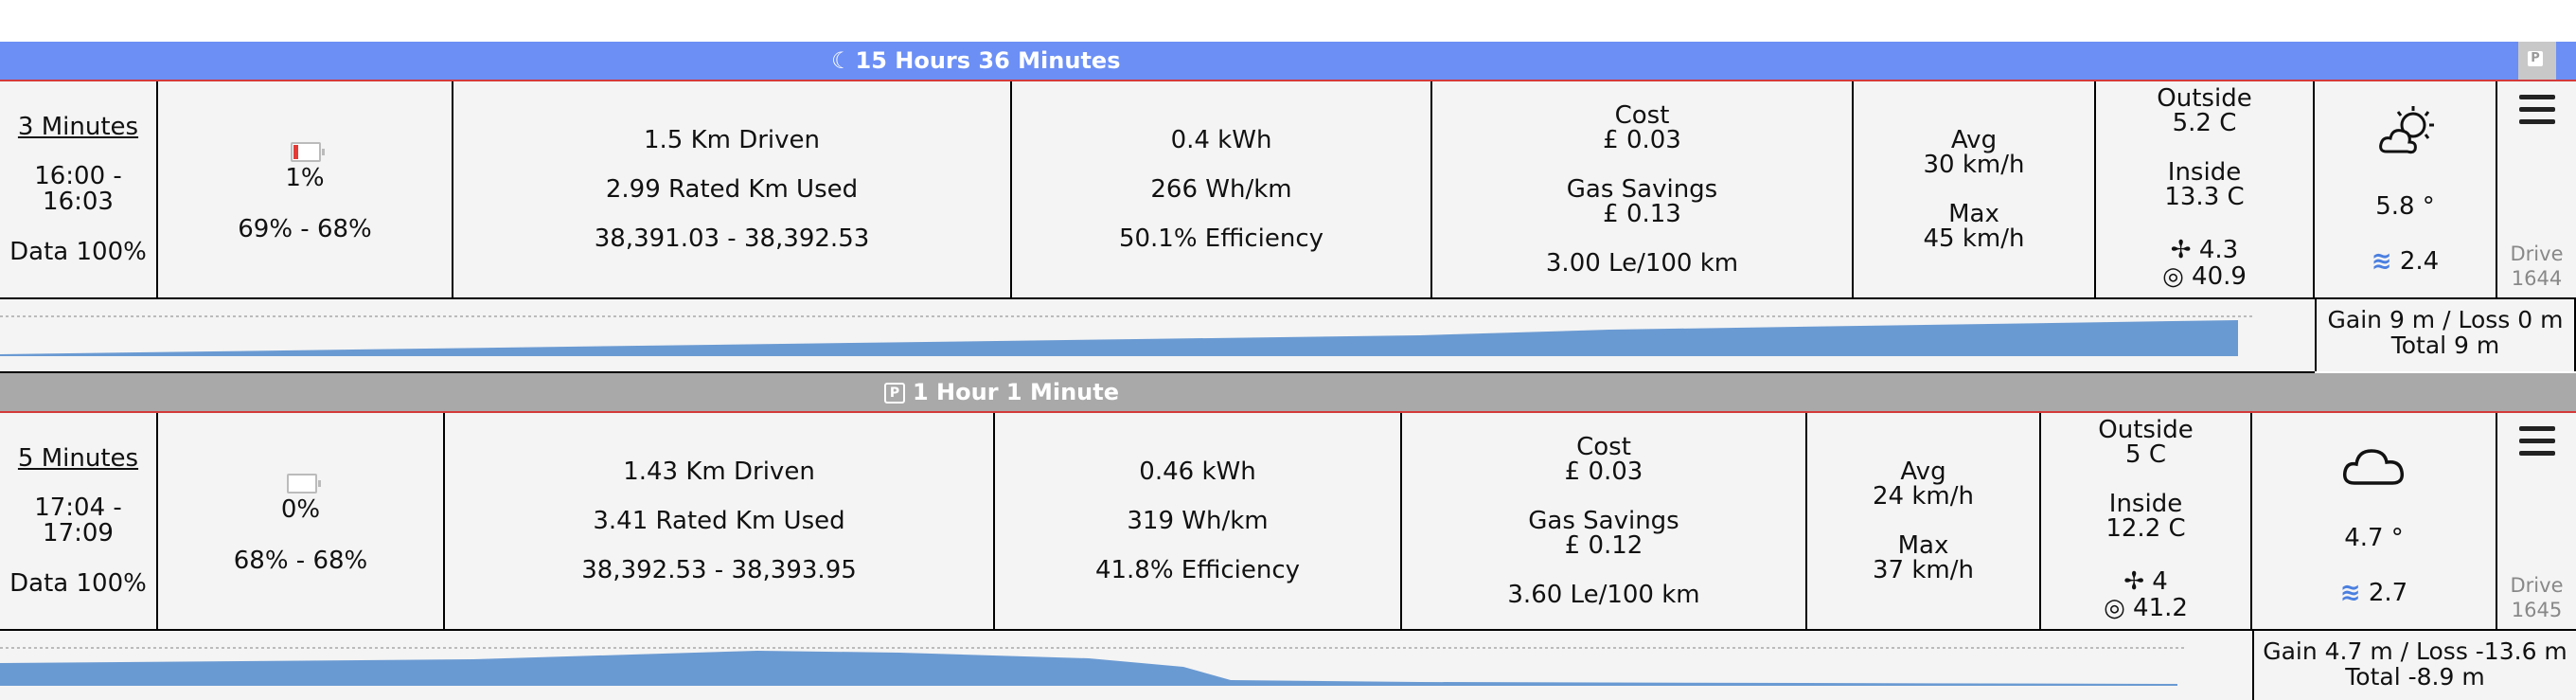  Describe the element at coordinates (78, 202) in the screenshot. I see `time-end: 16:03` at that location.